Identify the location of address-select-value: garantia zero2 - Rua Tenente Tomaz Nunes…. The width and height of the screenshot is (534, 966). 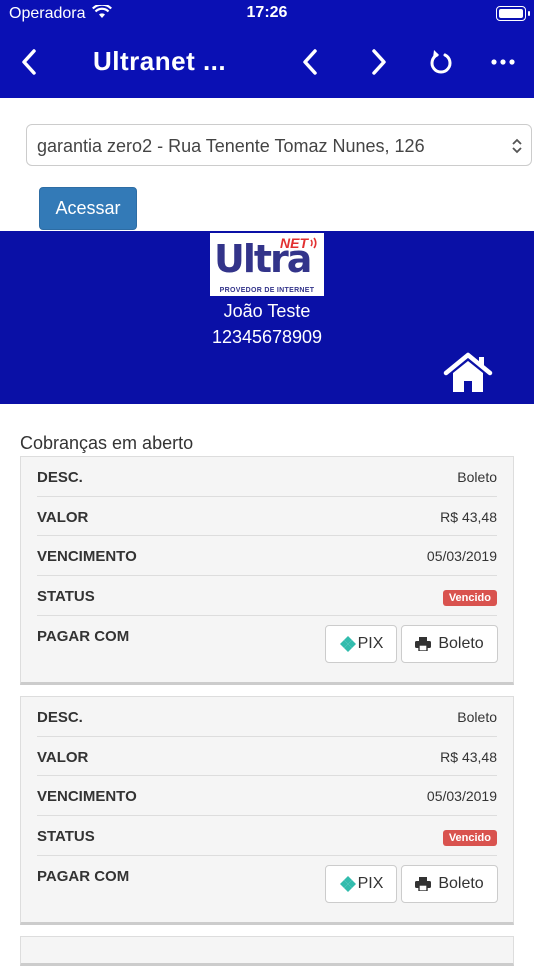
(231, 146).